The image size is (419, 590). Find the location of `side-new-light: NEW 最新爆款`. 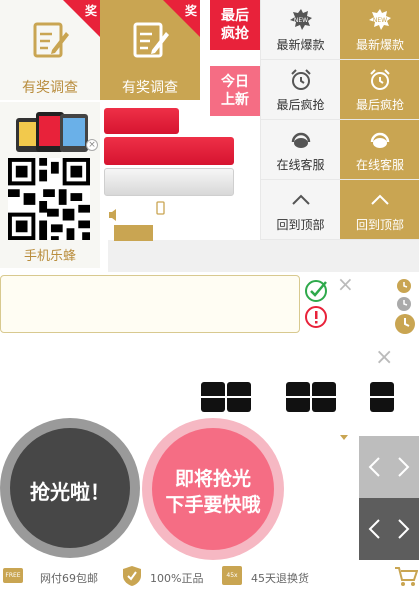

side-new-light: NEW 最新爆款 is located at coordinates (300, 30).